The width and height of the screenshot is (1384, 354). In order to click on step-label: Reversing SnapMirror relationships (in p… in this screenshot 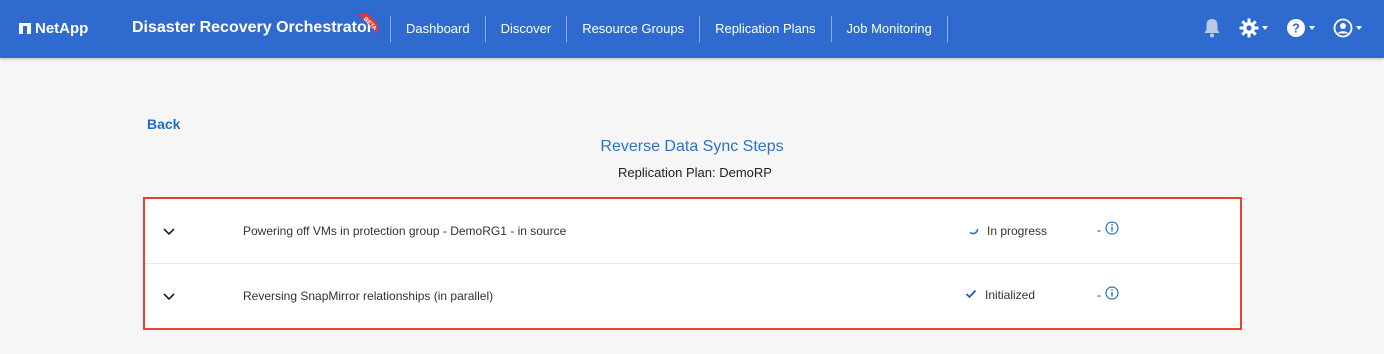, I will do `click(368, 296)`.